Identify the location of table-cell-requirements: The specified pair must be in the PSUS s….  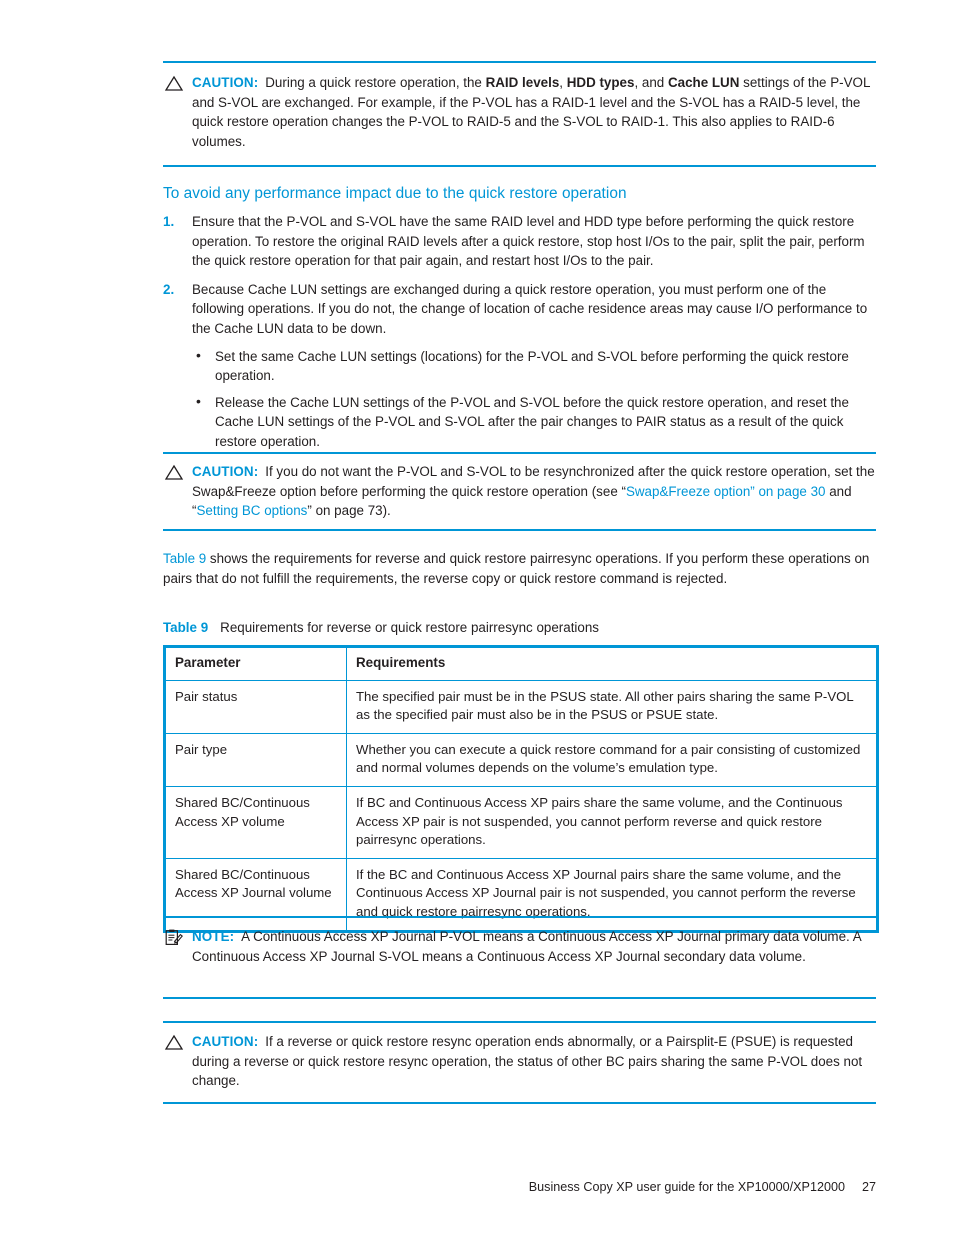
(612, 706).